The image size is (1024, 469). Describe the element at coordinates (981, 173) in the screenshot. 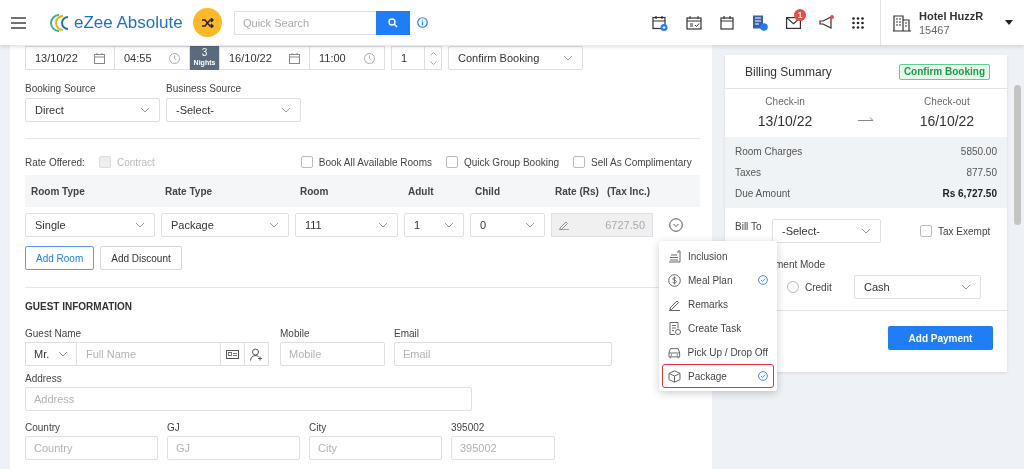

I see `charge-amount: 877.50` at that location.